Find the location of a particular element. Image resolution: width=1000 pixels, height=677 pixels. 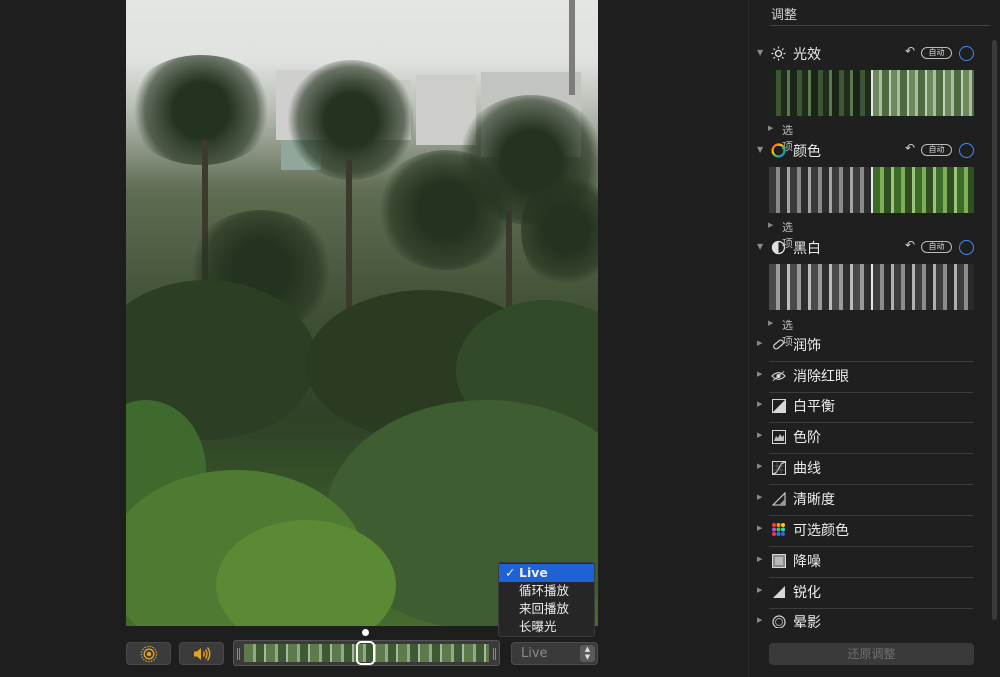

row-levels: ▶ 色阶 is located at coordinates (869, 438).